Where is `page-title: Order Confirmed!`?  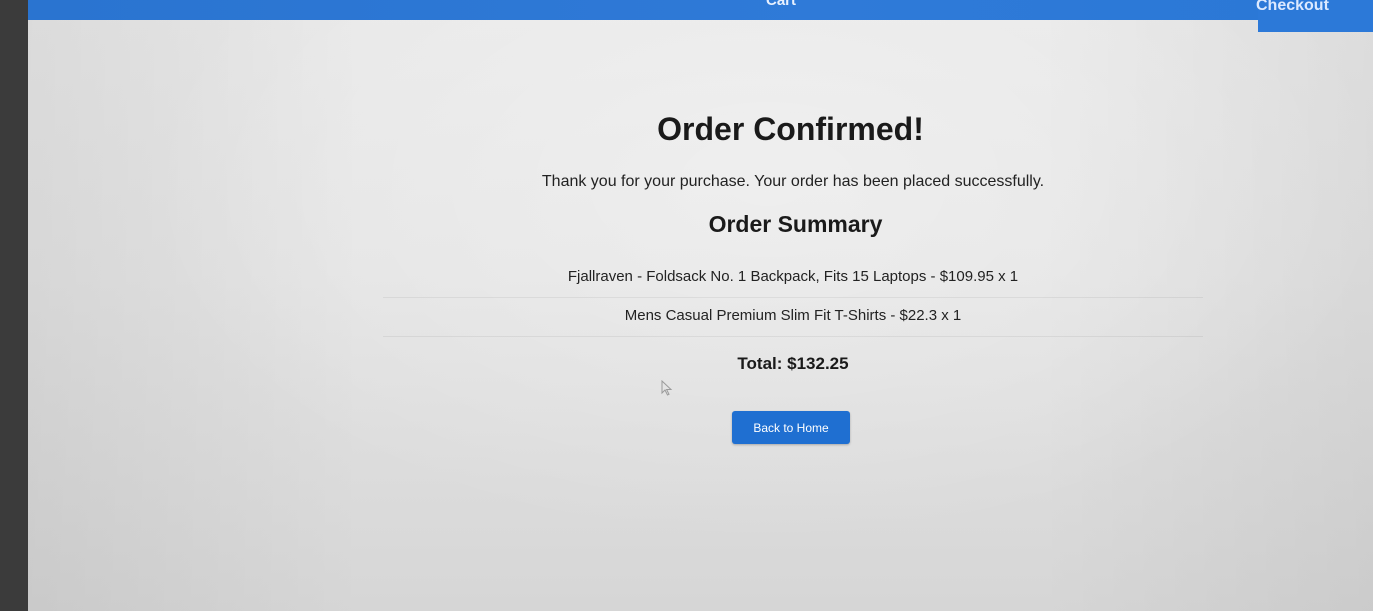 page-title: Order Confirmed! is located at coordinates (790, 129).